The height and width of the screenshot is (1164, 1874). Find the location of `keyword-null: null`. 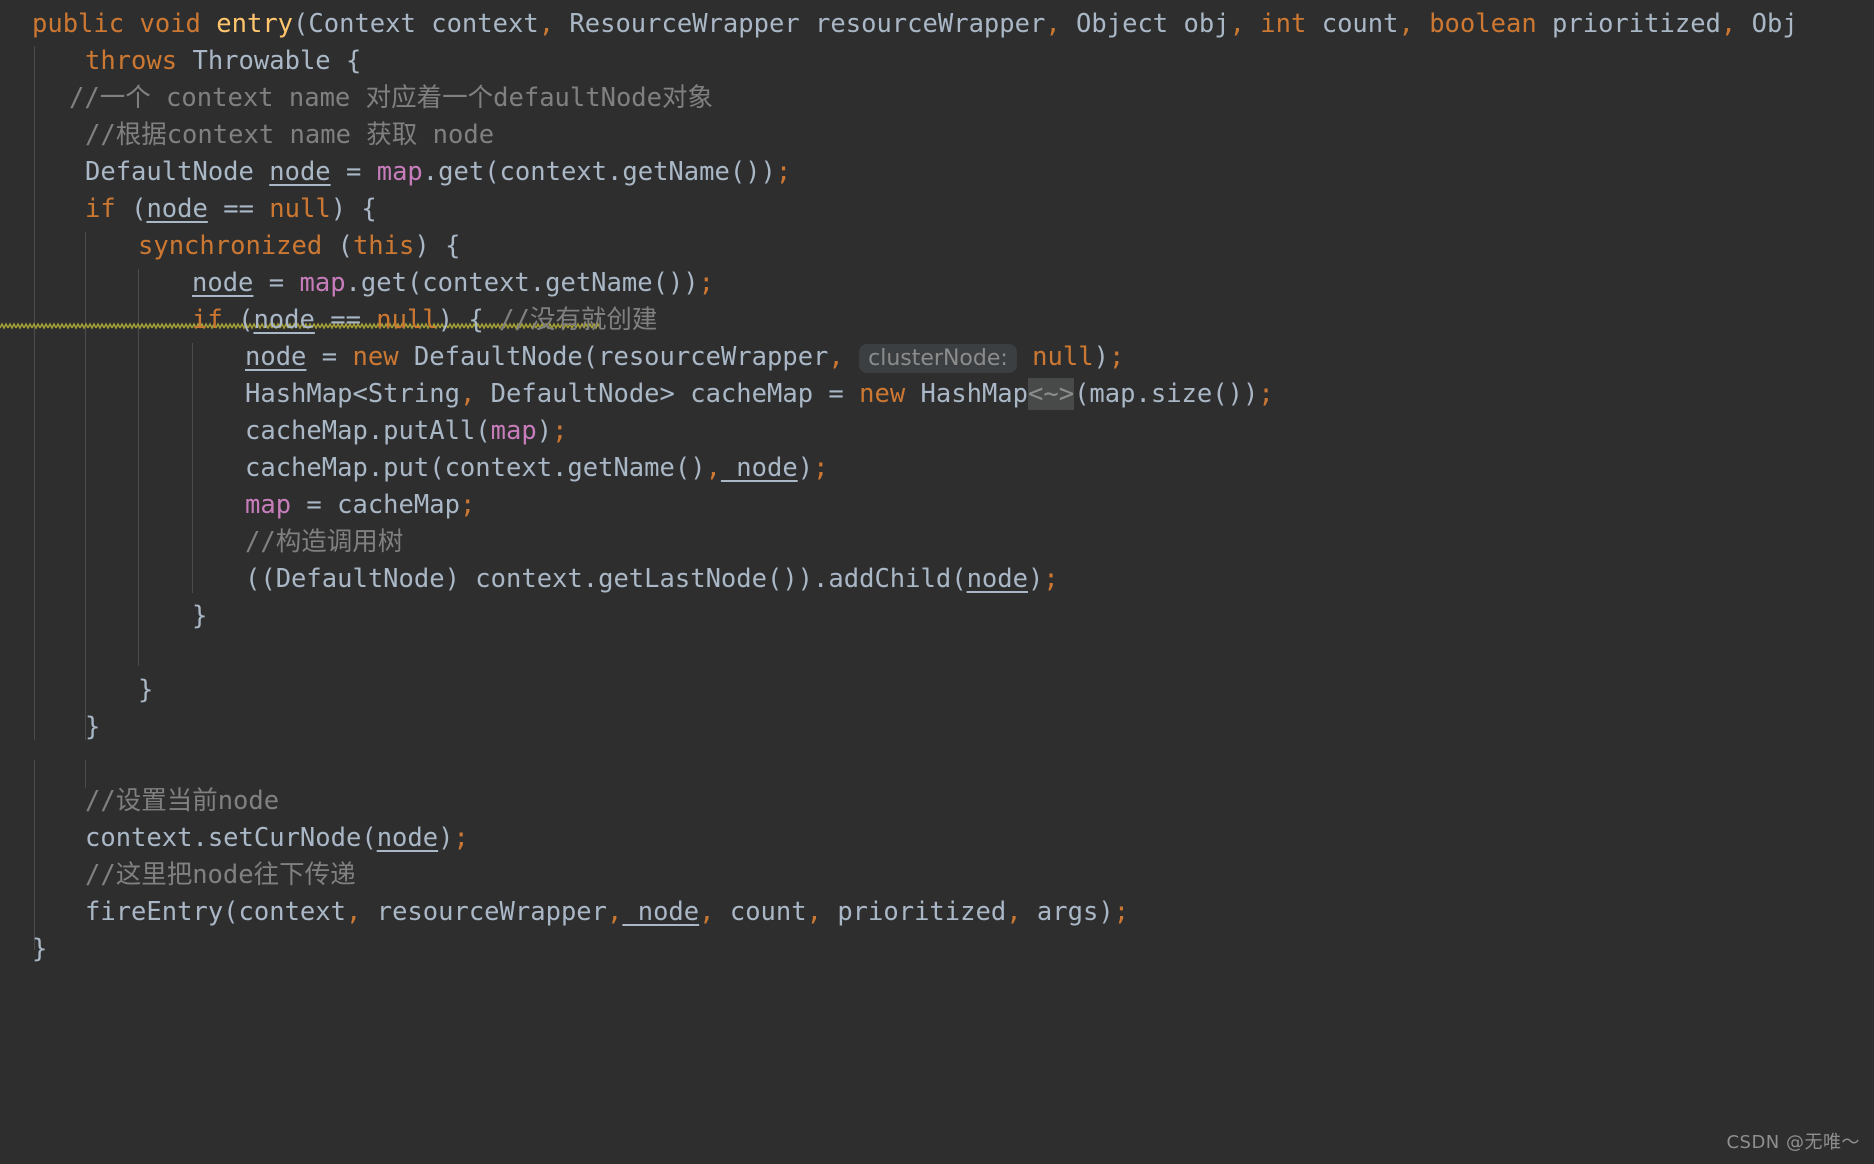

keyword-null: null is located at coordinates (407, 320).